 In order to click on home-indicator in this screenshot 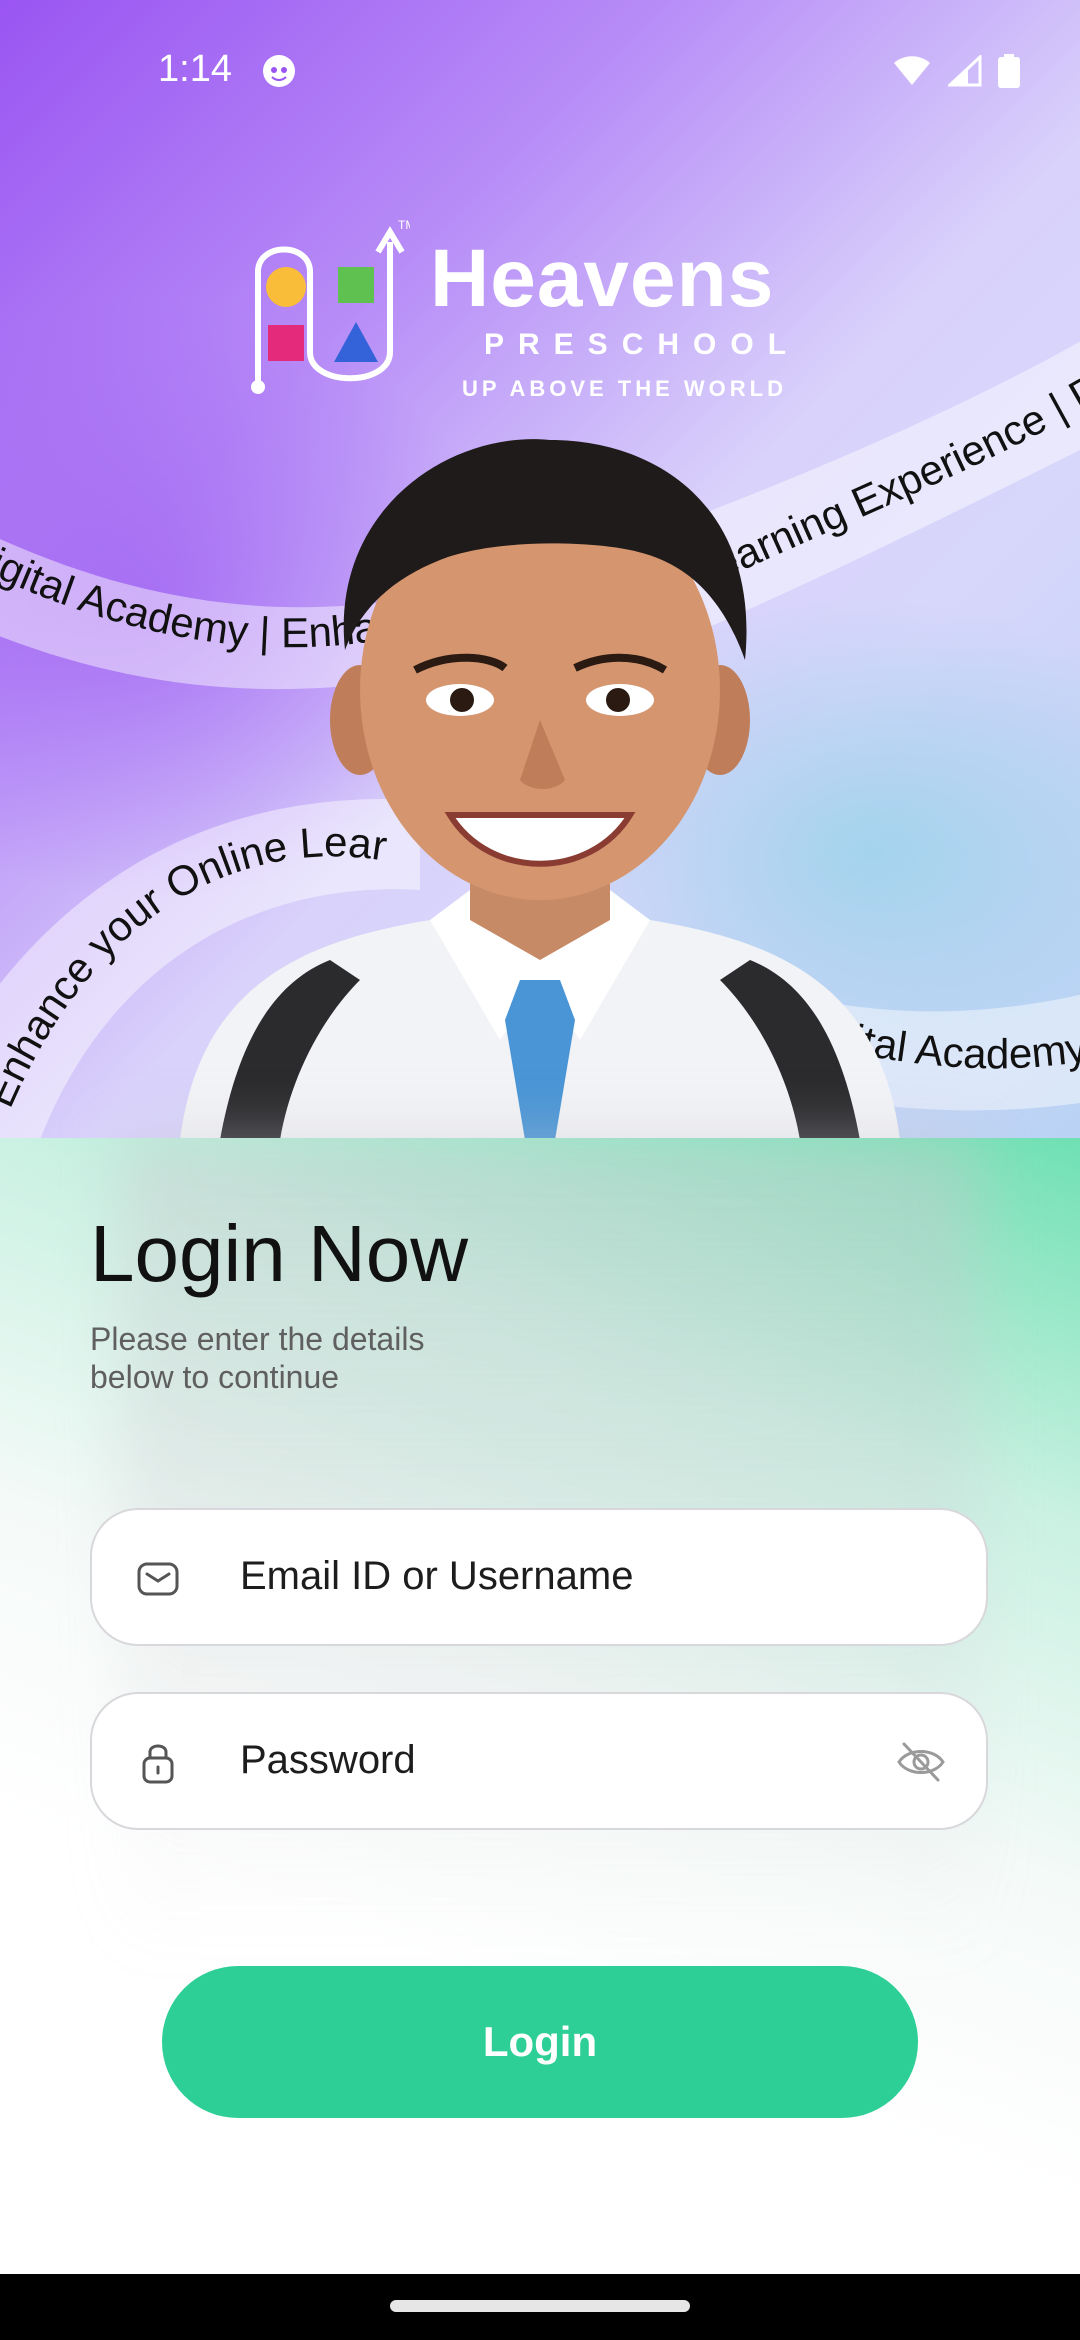, I will do `click(540, 2306)`.